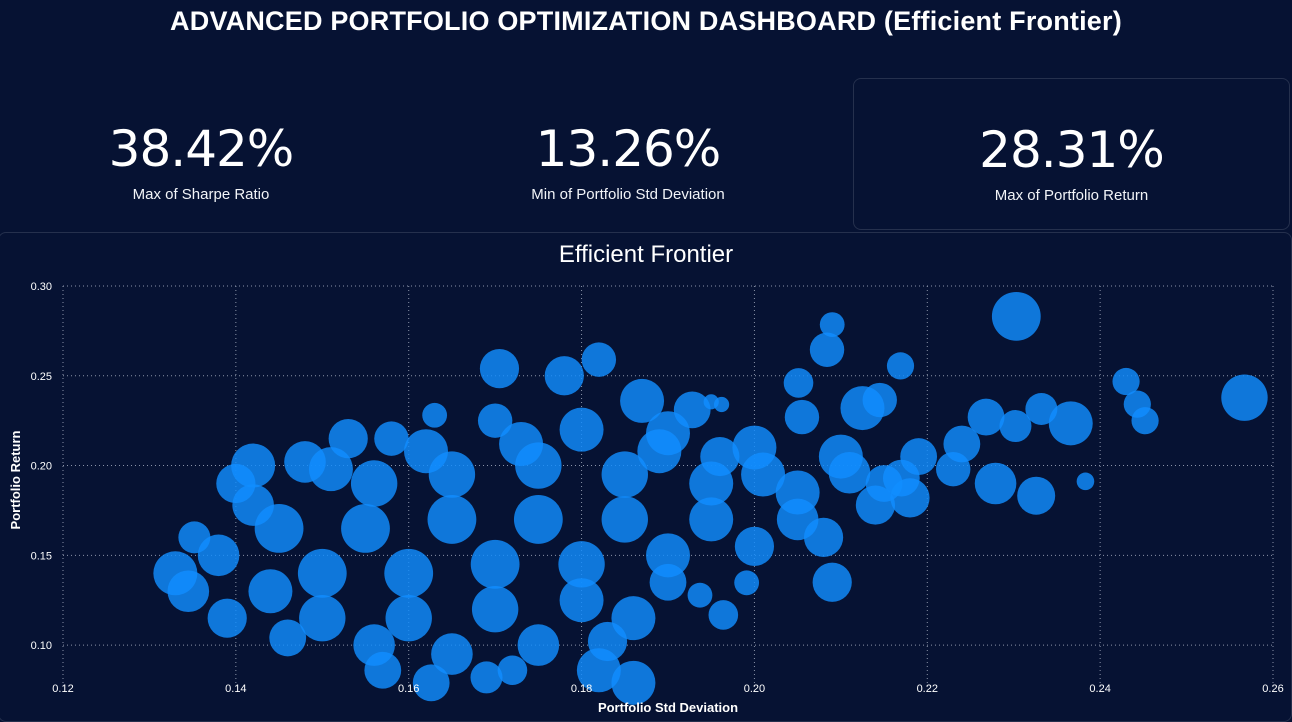 This screenshot has width=1292, height=722. What do you see at coordinates (1099, 689) in the screenshot?
I see `x-tick-label: 0.24` at bounding box center [1099, 689].